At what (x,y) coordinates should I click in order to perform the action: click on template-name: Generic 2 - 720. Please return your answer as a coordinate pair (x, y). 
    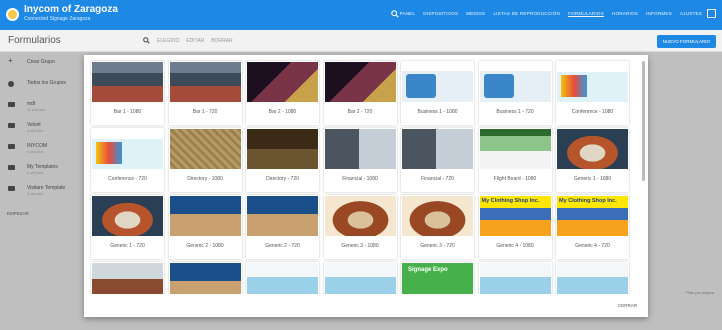
    Looking at the image, I should click on (282, 246).